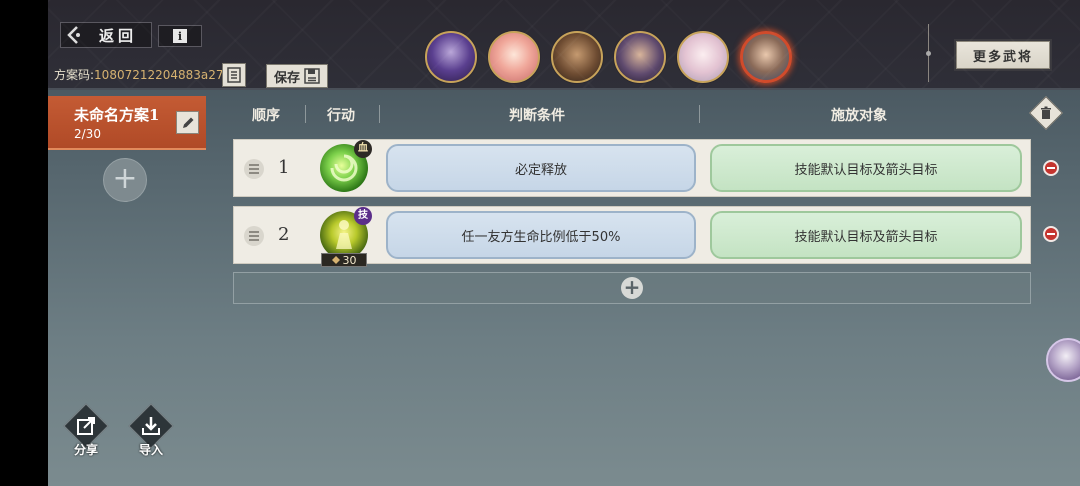 This screenshot has height=486, width=1080. I want to click on info-icon: i, so click(180, 36).